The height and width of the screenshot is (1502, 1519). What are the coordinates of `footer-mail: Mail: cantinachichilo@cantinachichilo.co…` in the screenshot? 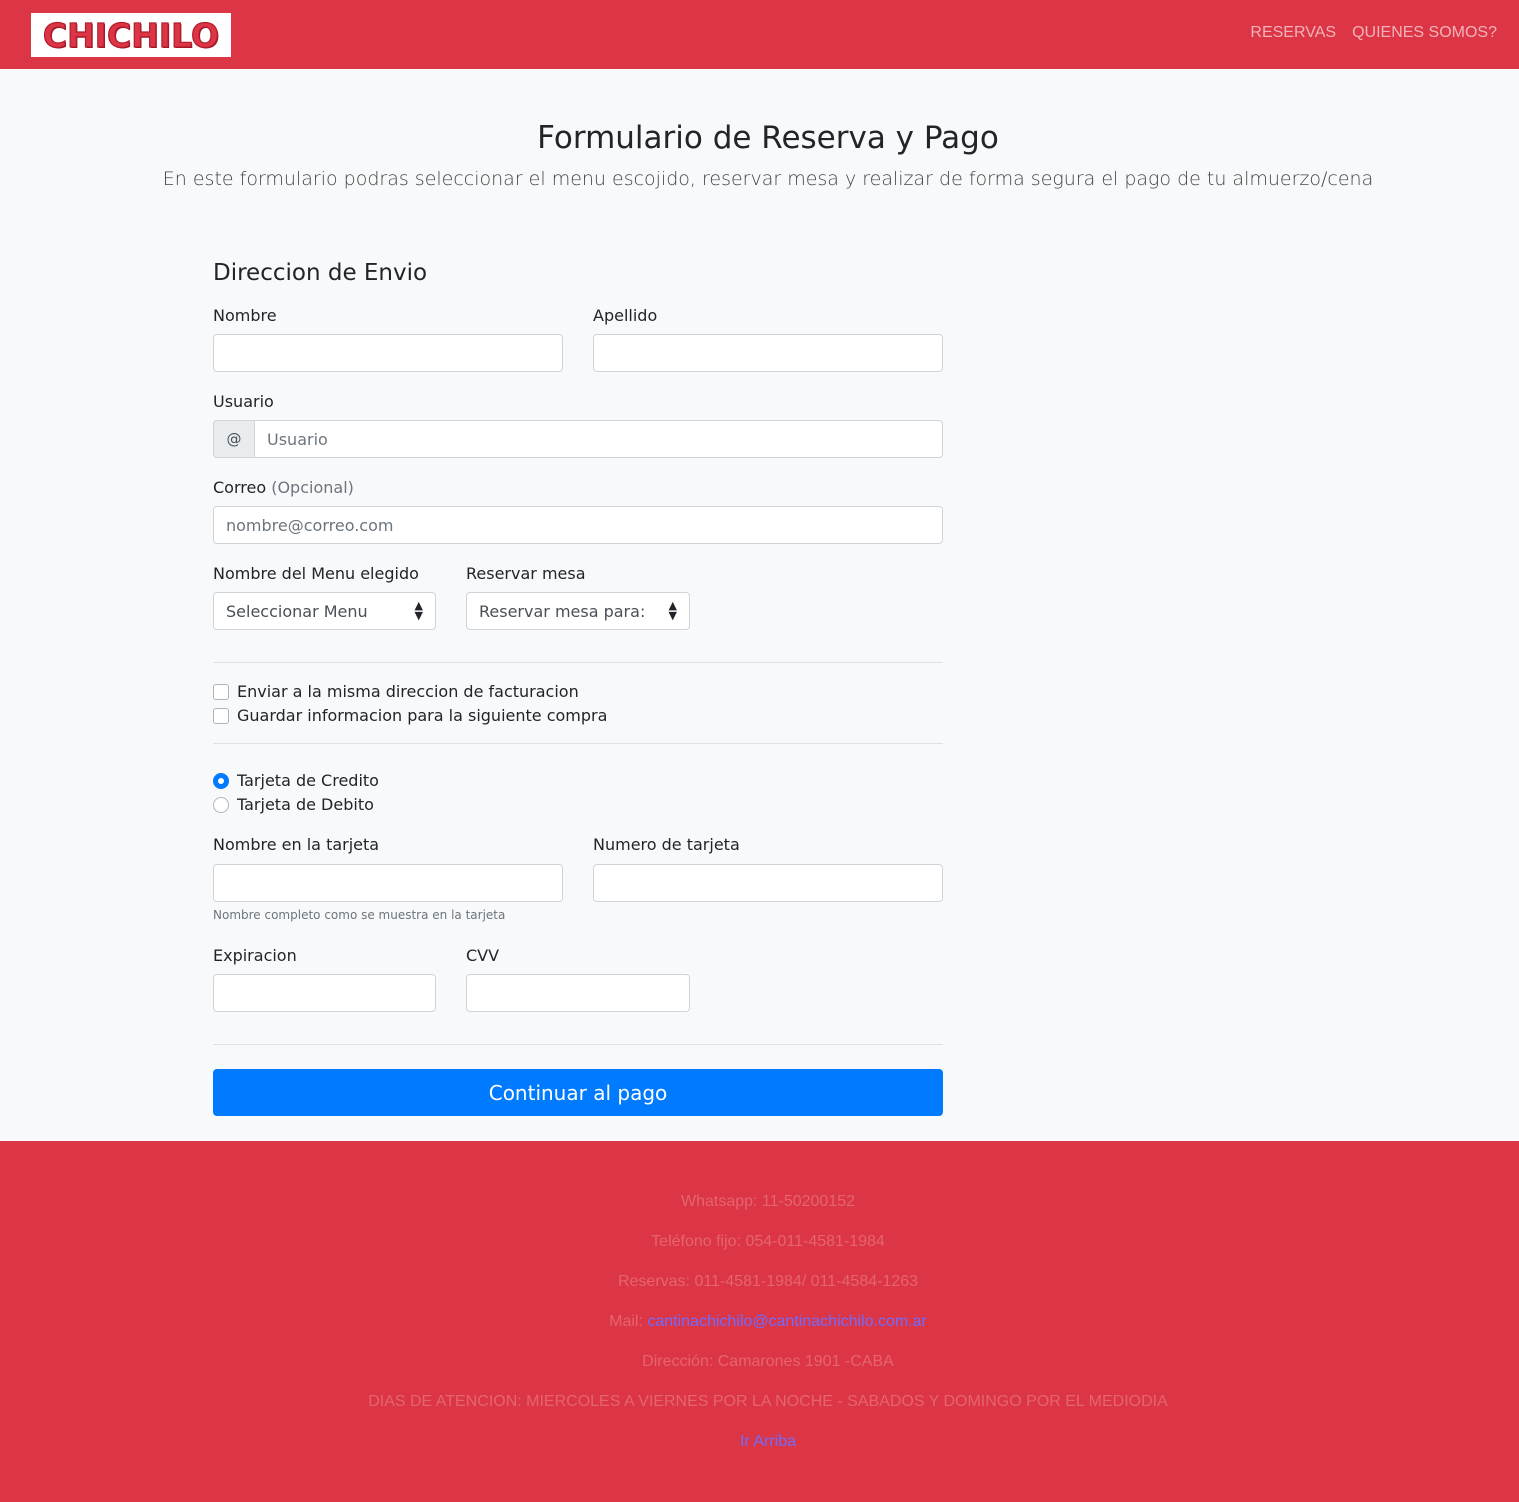 It's located at (759, 1322).